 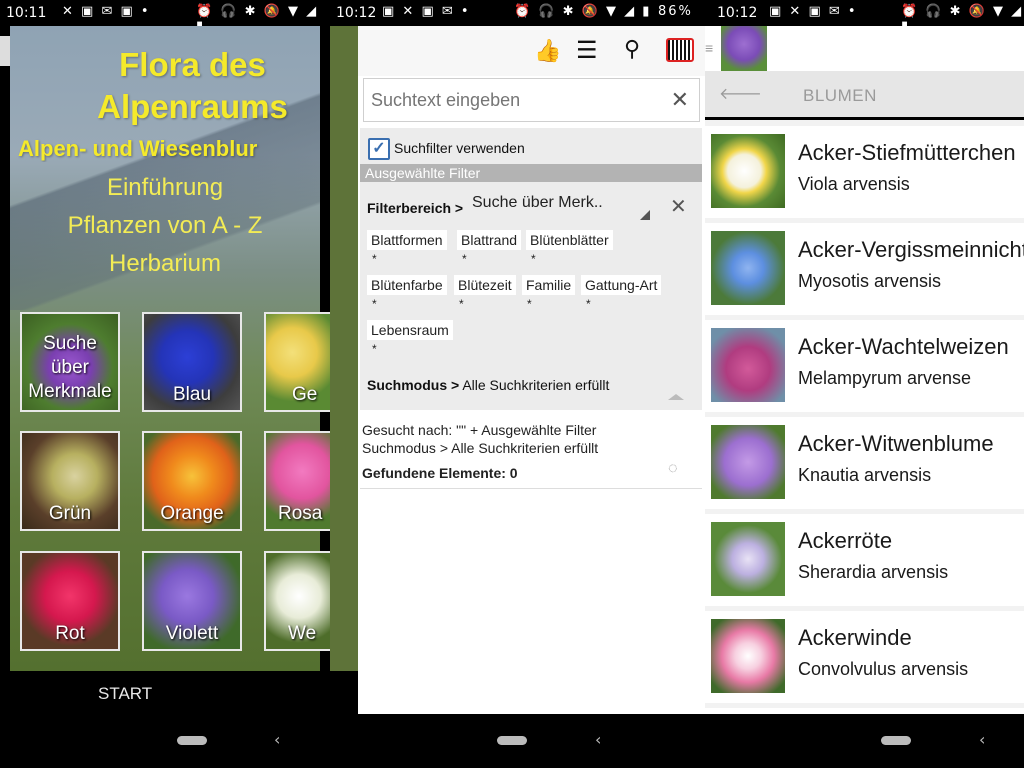 I want to click on tile-gelb: Ge, so click(x=297, y=362).